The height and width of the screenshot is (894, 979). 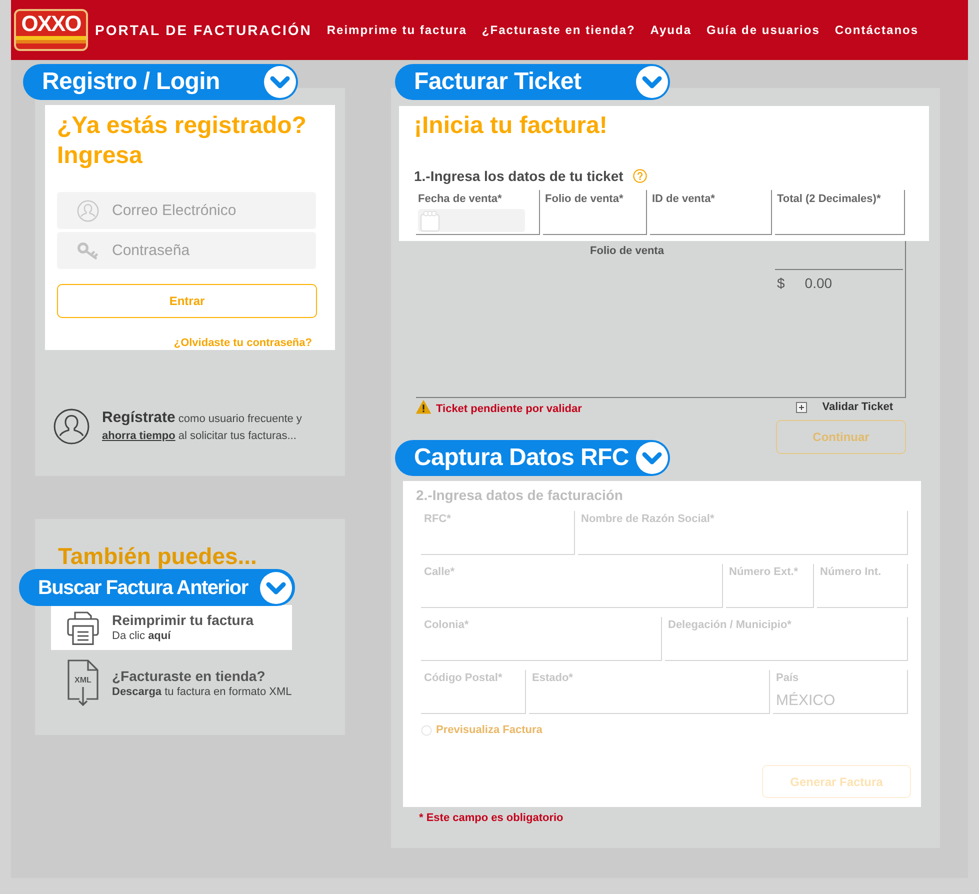 I want to click on field-label: Código Postal*, so click(x=463, y=678).